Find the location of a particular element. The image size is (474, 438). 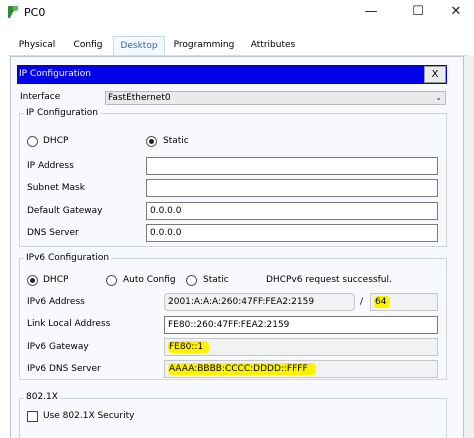

ipv6-dhcp-label: DHCP is located at coordinates (56, 280).